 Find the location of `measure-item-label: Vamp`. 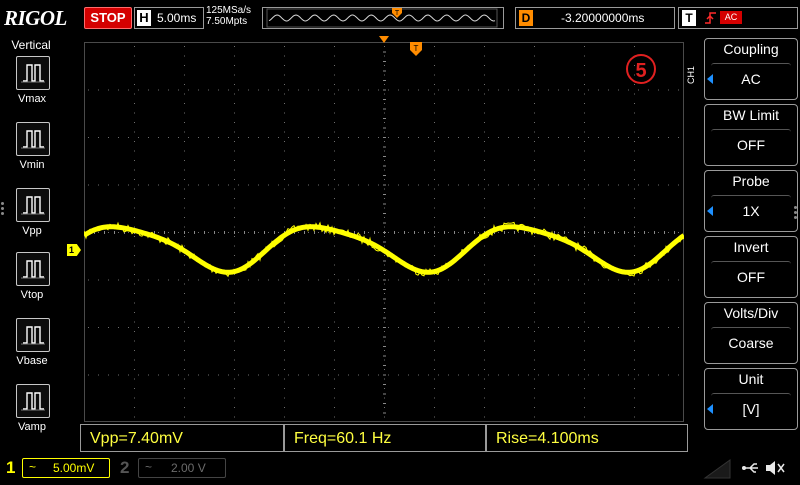

measure-item-label: Vamp is located at coordinates (32, 427).